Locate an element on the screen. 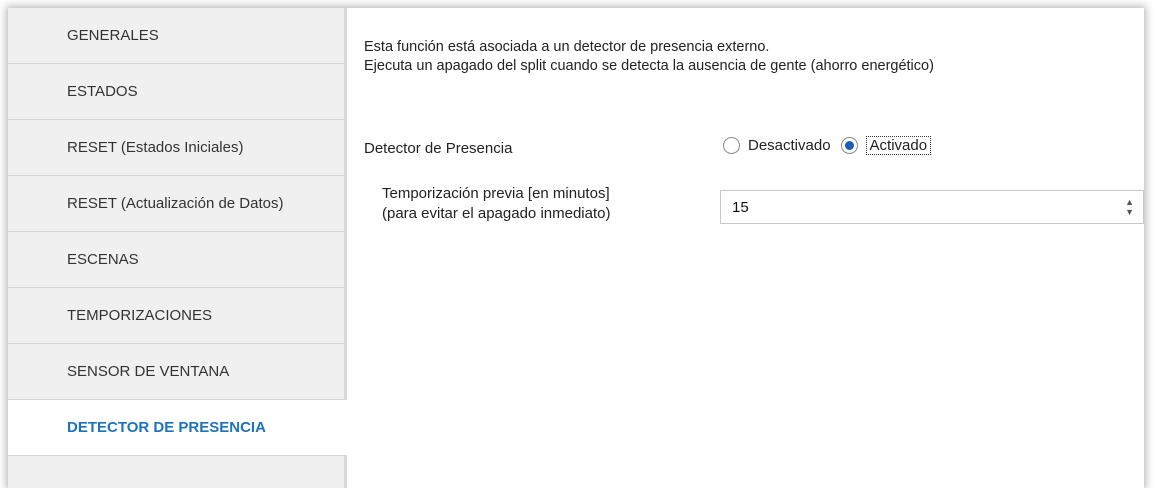  sidebar-item-reset-estados-iniciales: RESET (Estados Iniciales) is located at coordinates (176, 148).